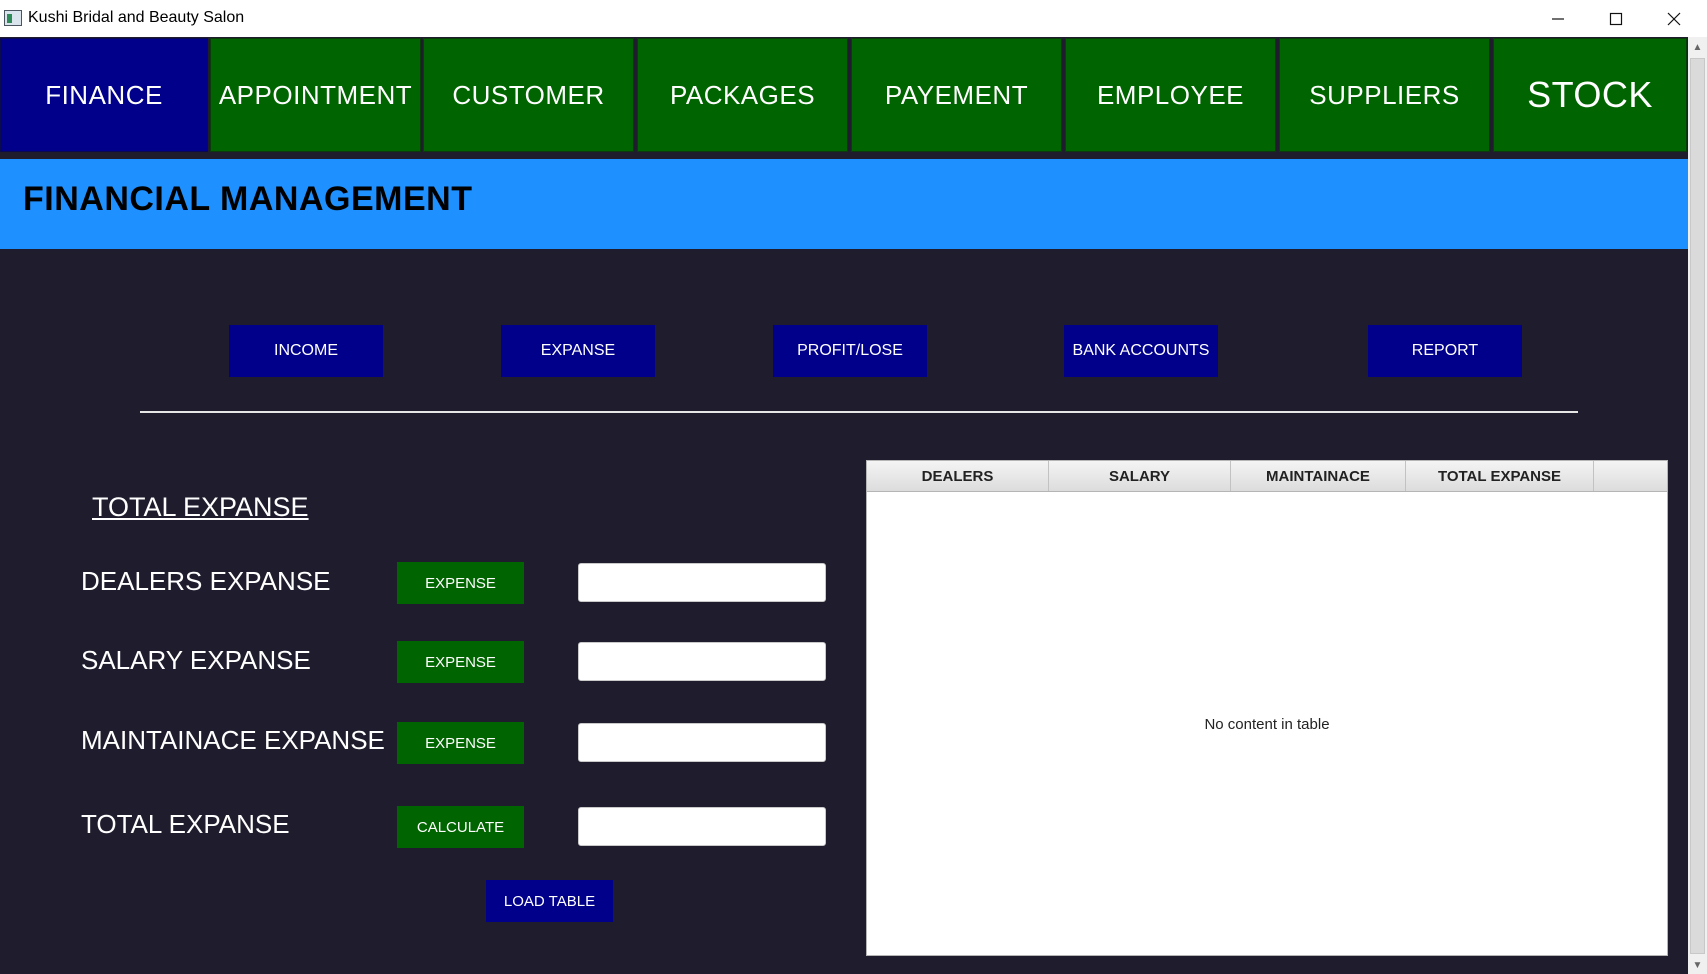  I want to click on load-table-button: LOAD TABLE, so click(549, 901).